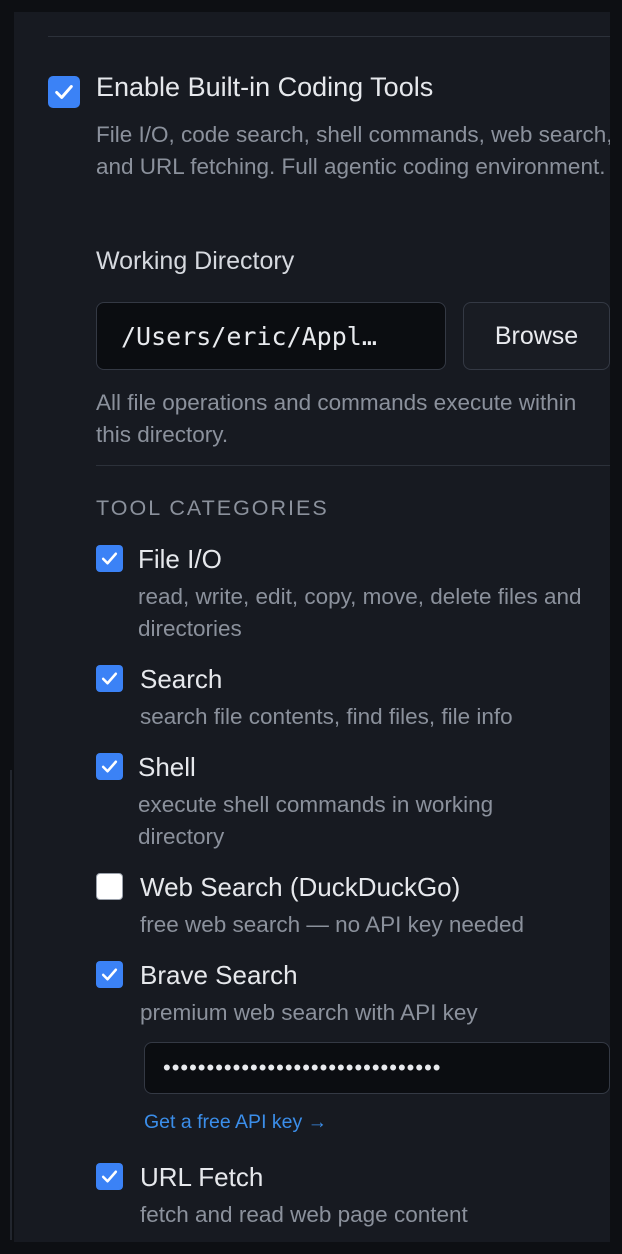 Image resolution: width=622 pixels, height=1254 pixels. What do you see at coordinates (536, 336) in the screenshot?
I see `browse-button: Browse` at bounding box center [536, 336].